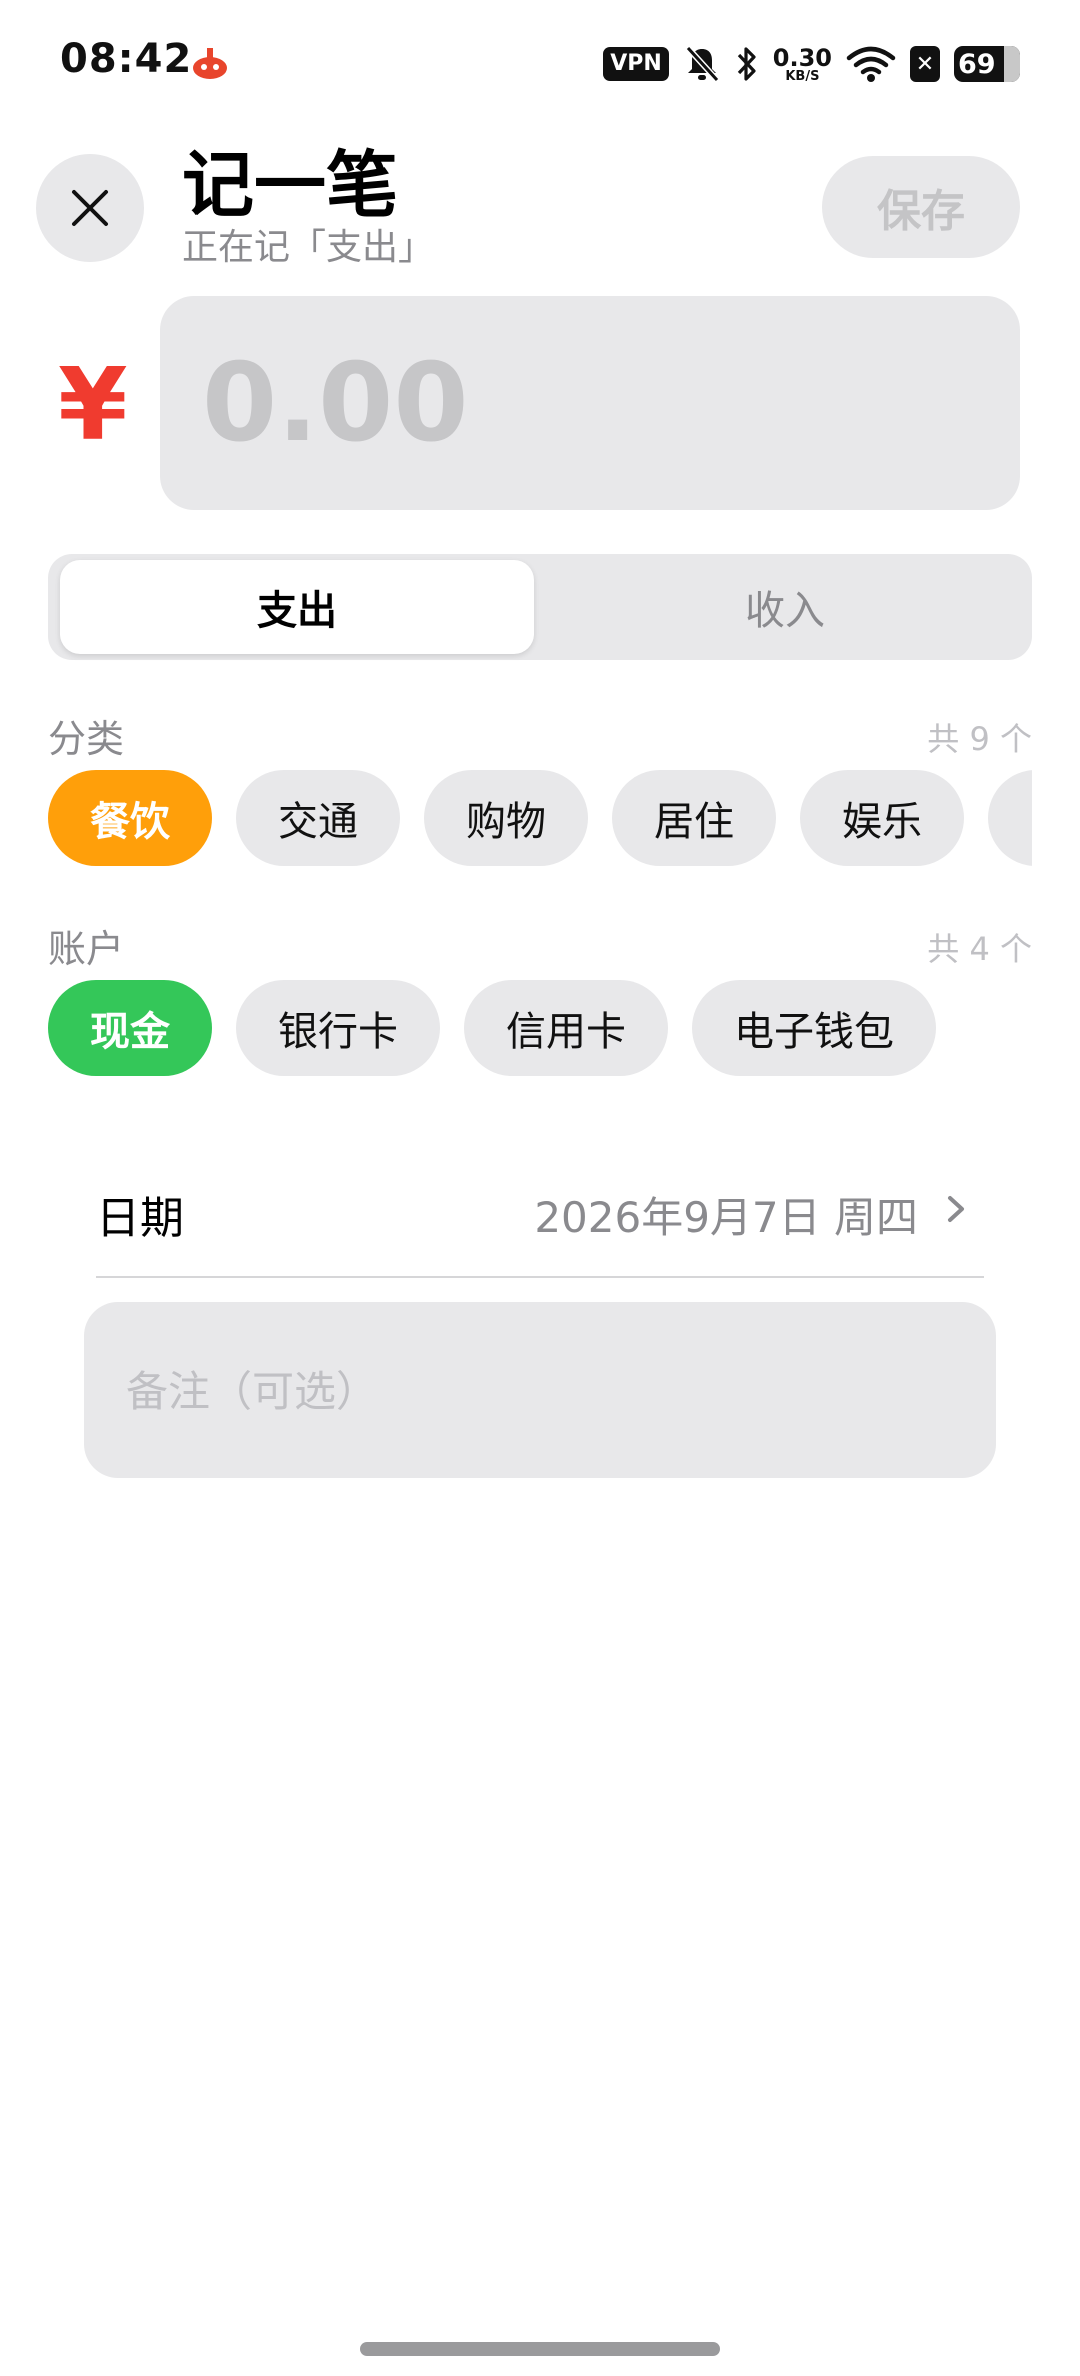 This screenshot has height=2376, width=1080. I want to click on save-button: 保存, so click(921, 207).